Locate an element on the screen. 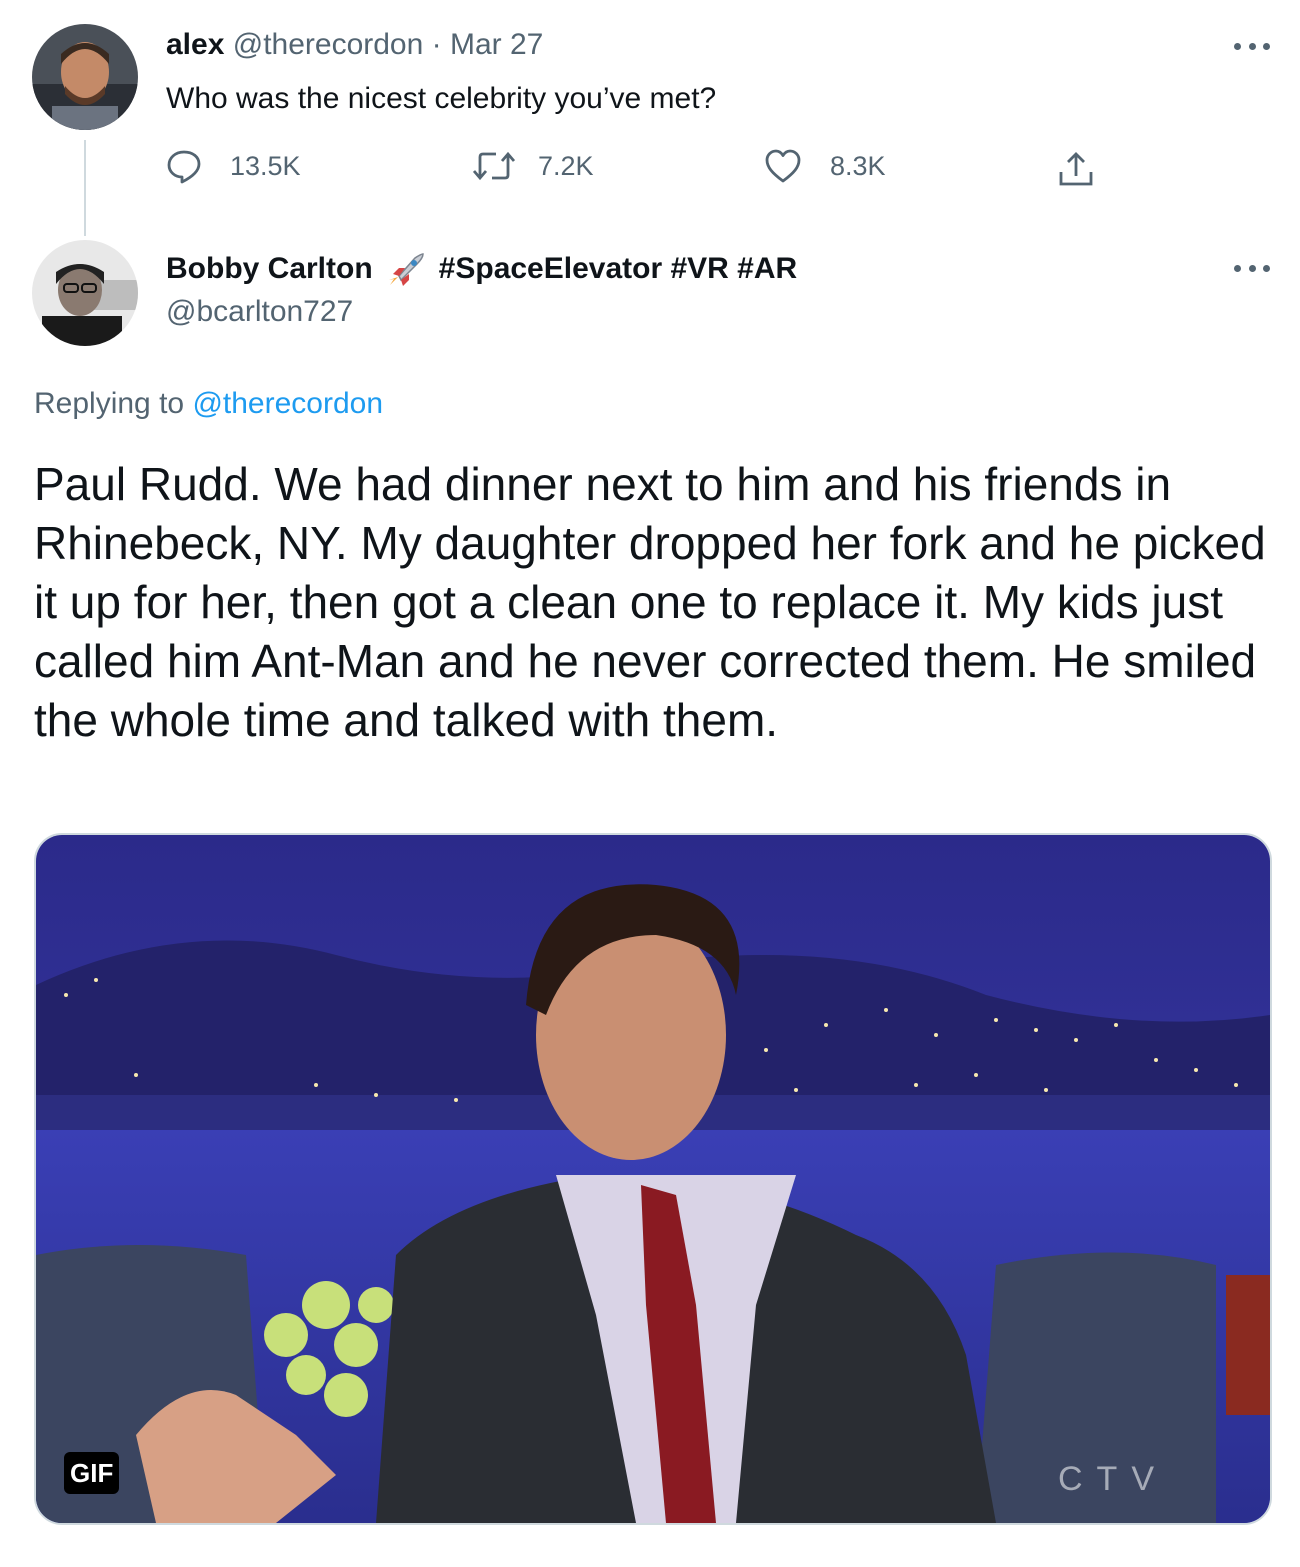 This screenshot has height=1567, width=1300. reply-button: 13.5K is located at coordinates (233, 166).